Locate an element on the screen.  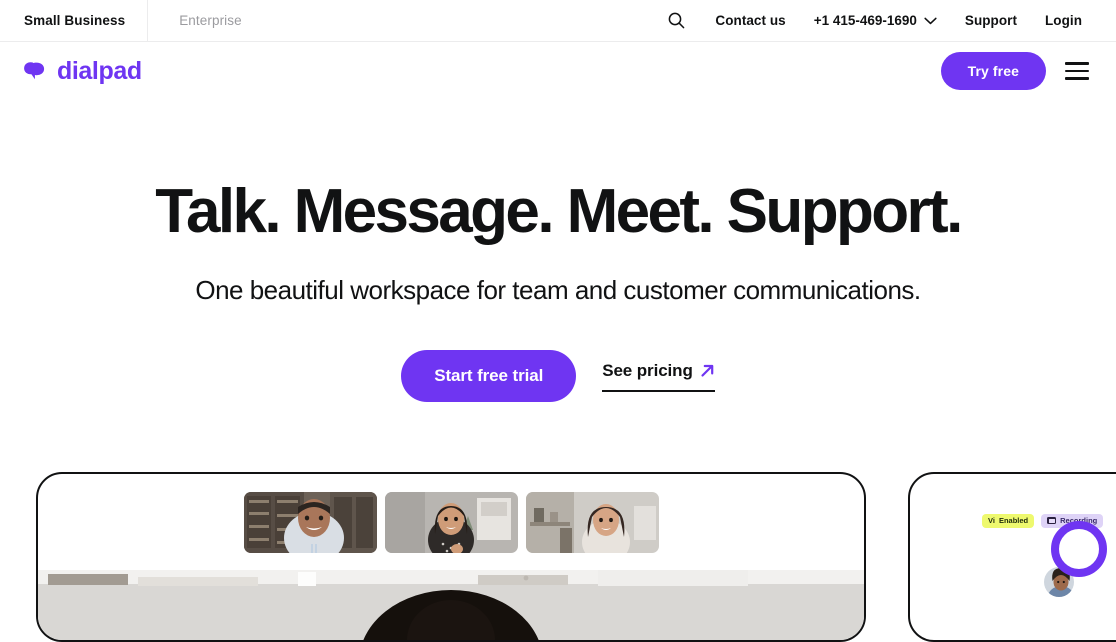
arrow-up-right-icon is located at coordinates (707, 371).